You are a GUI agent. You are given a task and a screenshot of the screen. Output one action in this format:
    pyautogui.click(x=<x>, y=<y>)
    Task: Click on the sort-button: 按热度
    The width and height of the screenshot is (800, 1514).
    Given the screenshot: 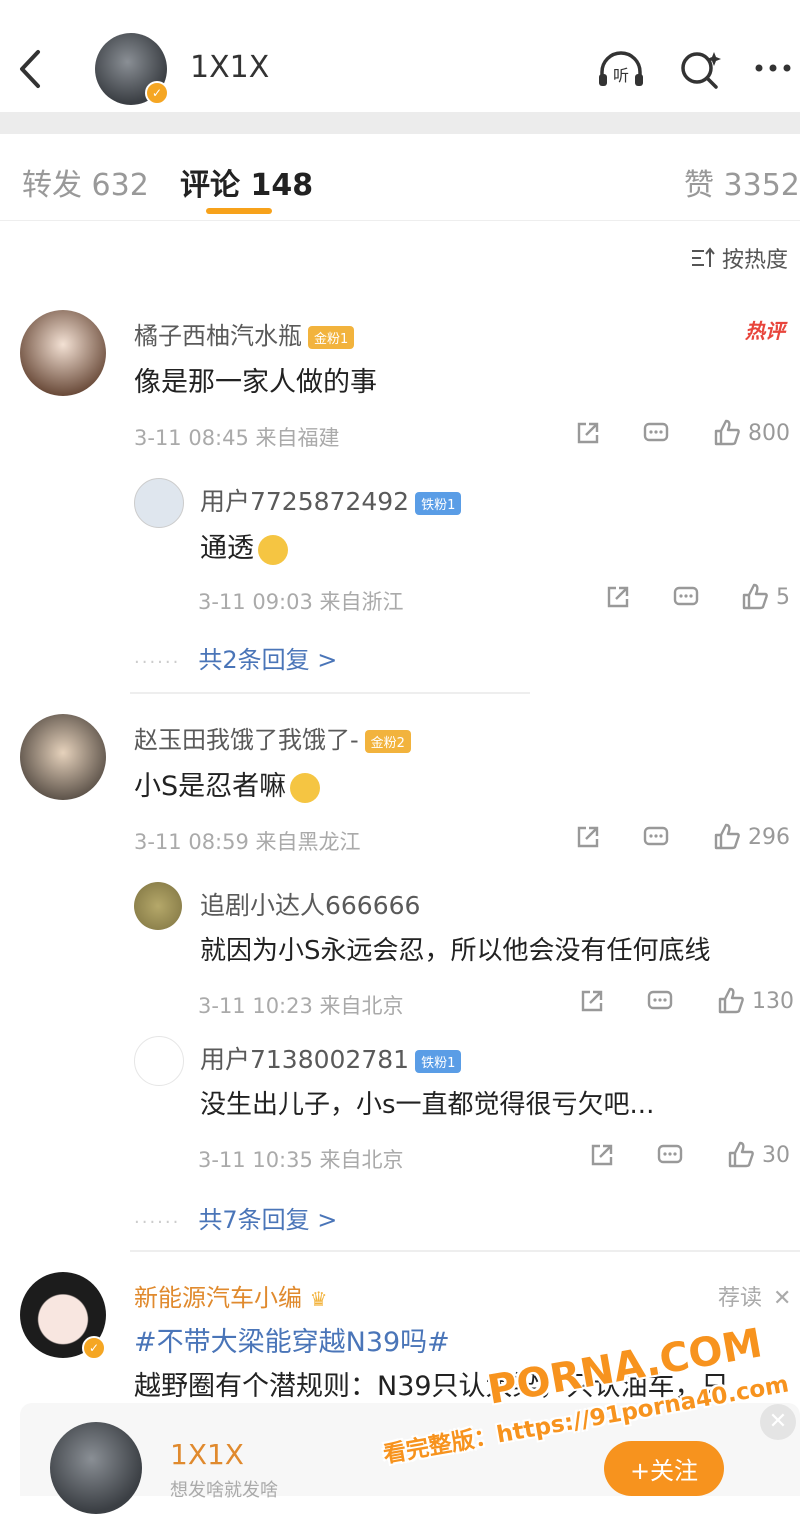 What is the action you would take?
    pyautogui.click(x=739, y=258)
    